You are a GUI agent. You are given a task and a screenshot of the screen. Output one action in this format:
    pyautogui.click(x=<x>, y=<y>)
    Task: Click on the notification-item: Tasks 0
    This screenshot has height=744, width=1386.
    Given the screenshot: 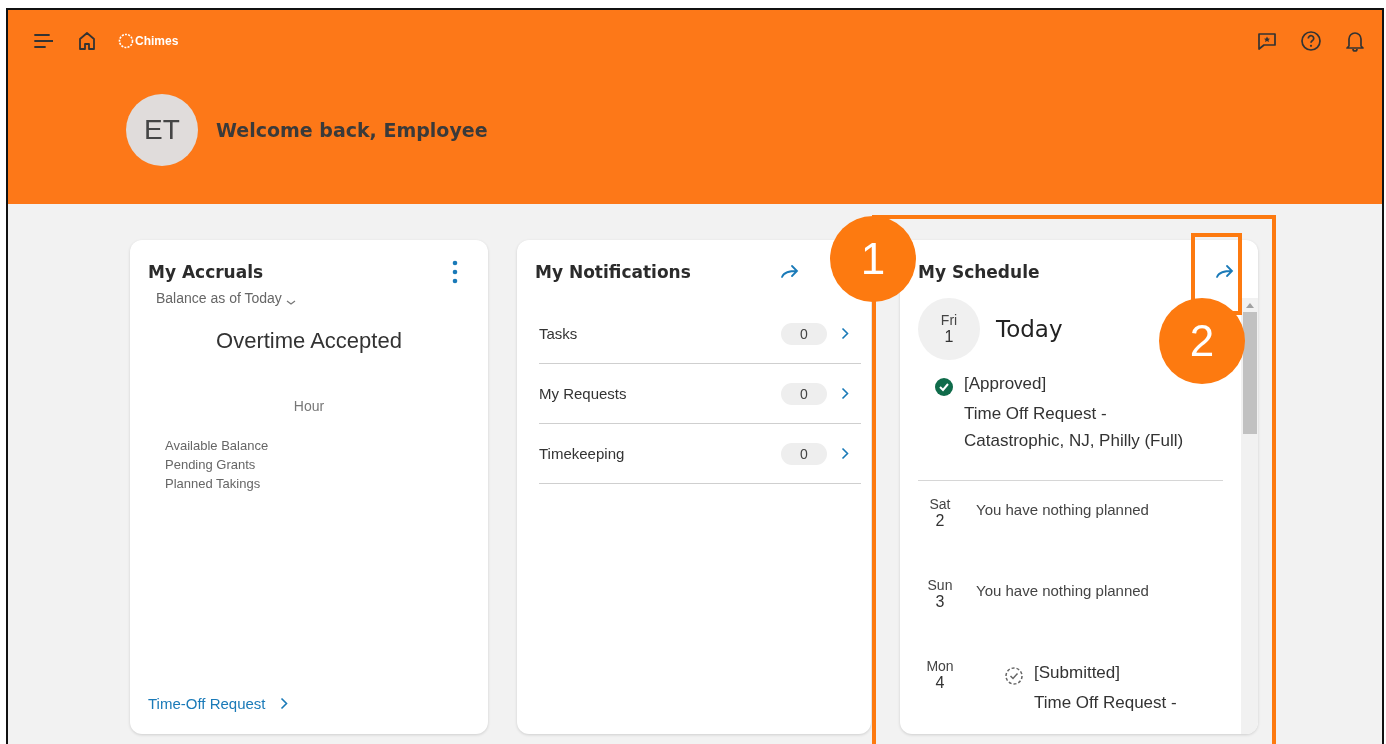 What is the action you would take?
    pyautogui.click(x=700, y=334)
    